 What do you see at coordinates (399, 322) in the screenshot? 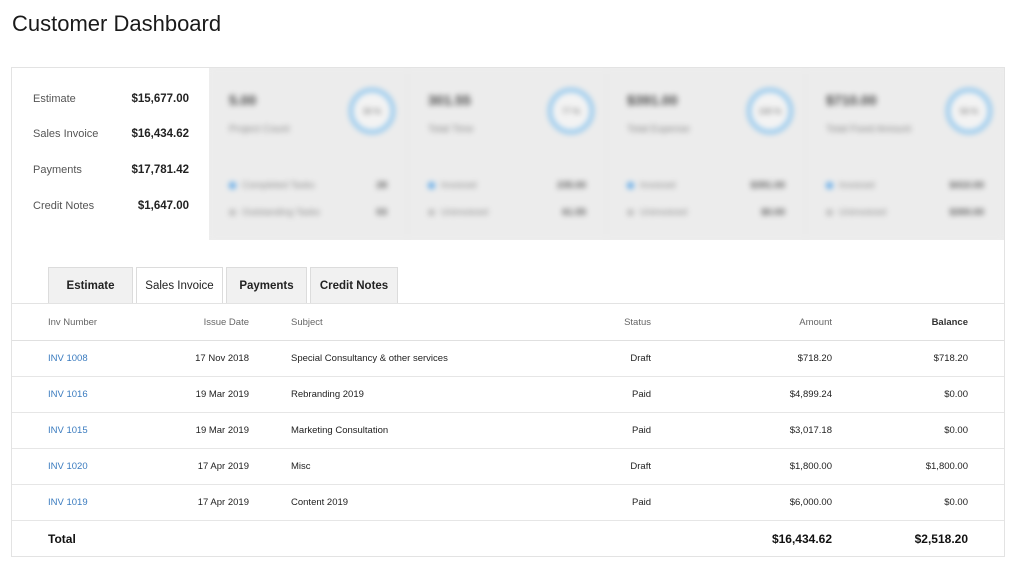
I see `header-subject: Subject` at bounding box center [399, 322].